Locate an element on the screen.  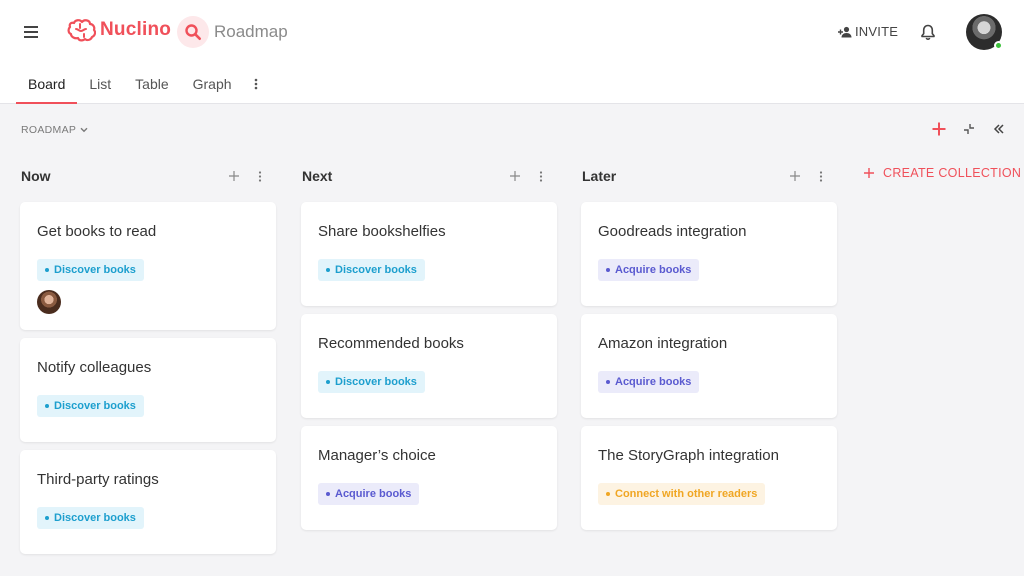
tag-badge: Connect with other readers is located at coordinates (682, 494).